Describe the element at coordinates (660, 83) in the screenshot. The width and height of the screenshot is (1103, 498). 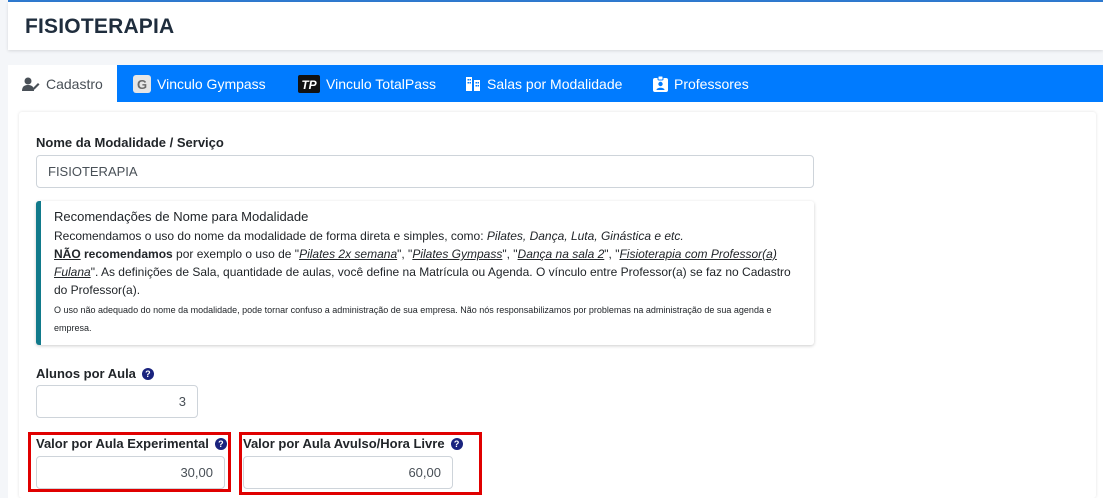
I see `id-badge-icon` at that location.